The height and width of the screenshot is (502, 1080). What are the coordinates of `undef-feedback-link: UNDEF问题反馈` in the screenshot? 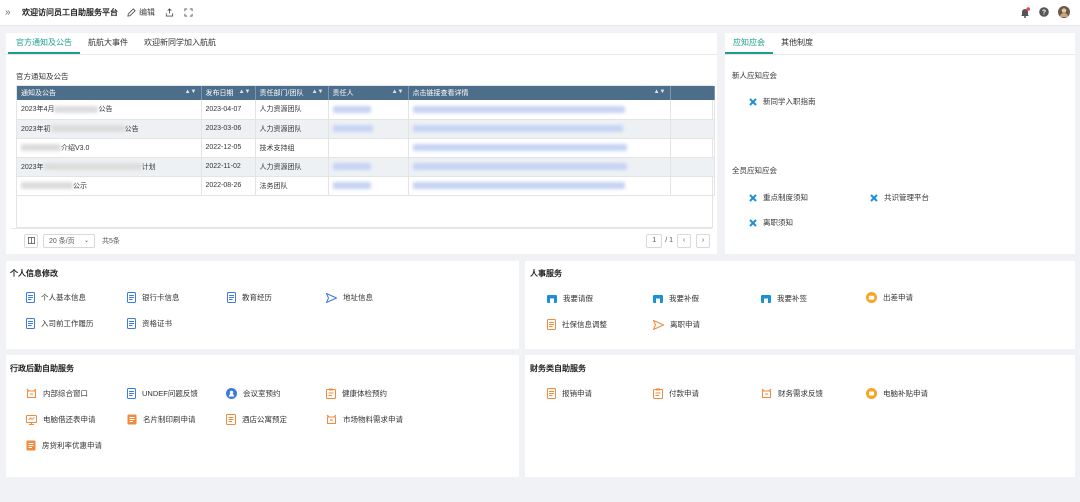 It's located at (162, 393).